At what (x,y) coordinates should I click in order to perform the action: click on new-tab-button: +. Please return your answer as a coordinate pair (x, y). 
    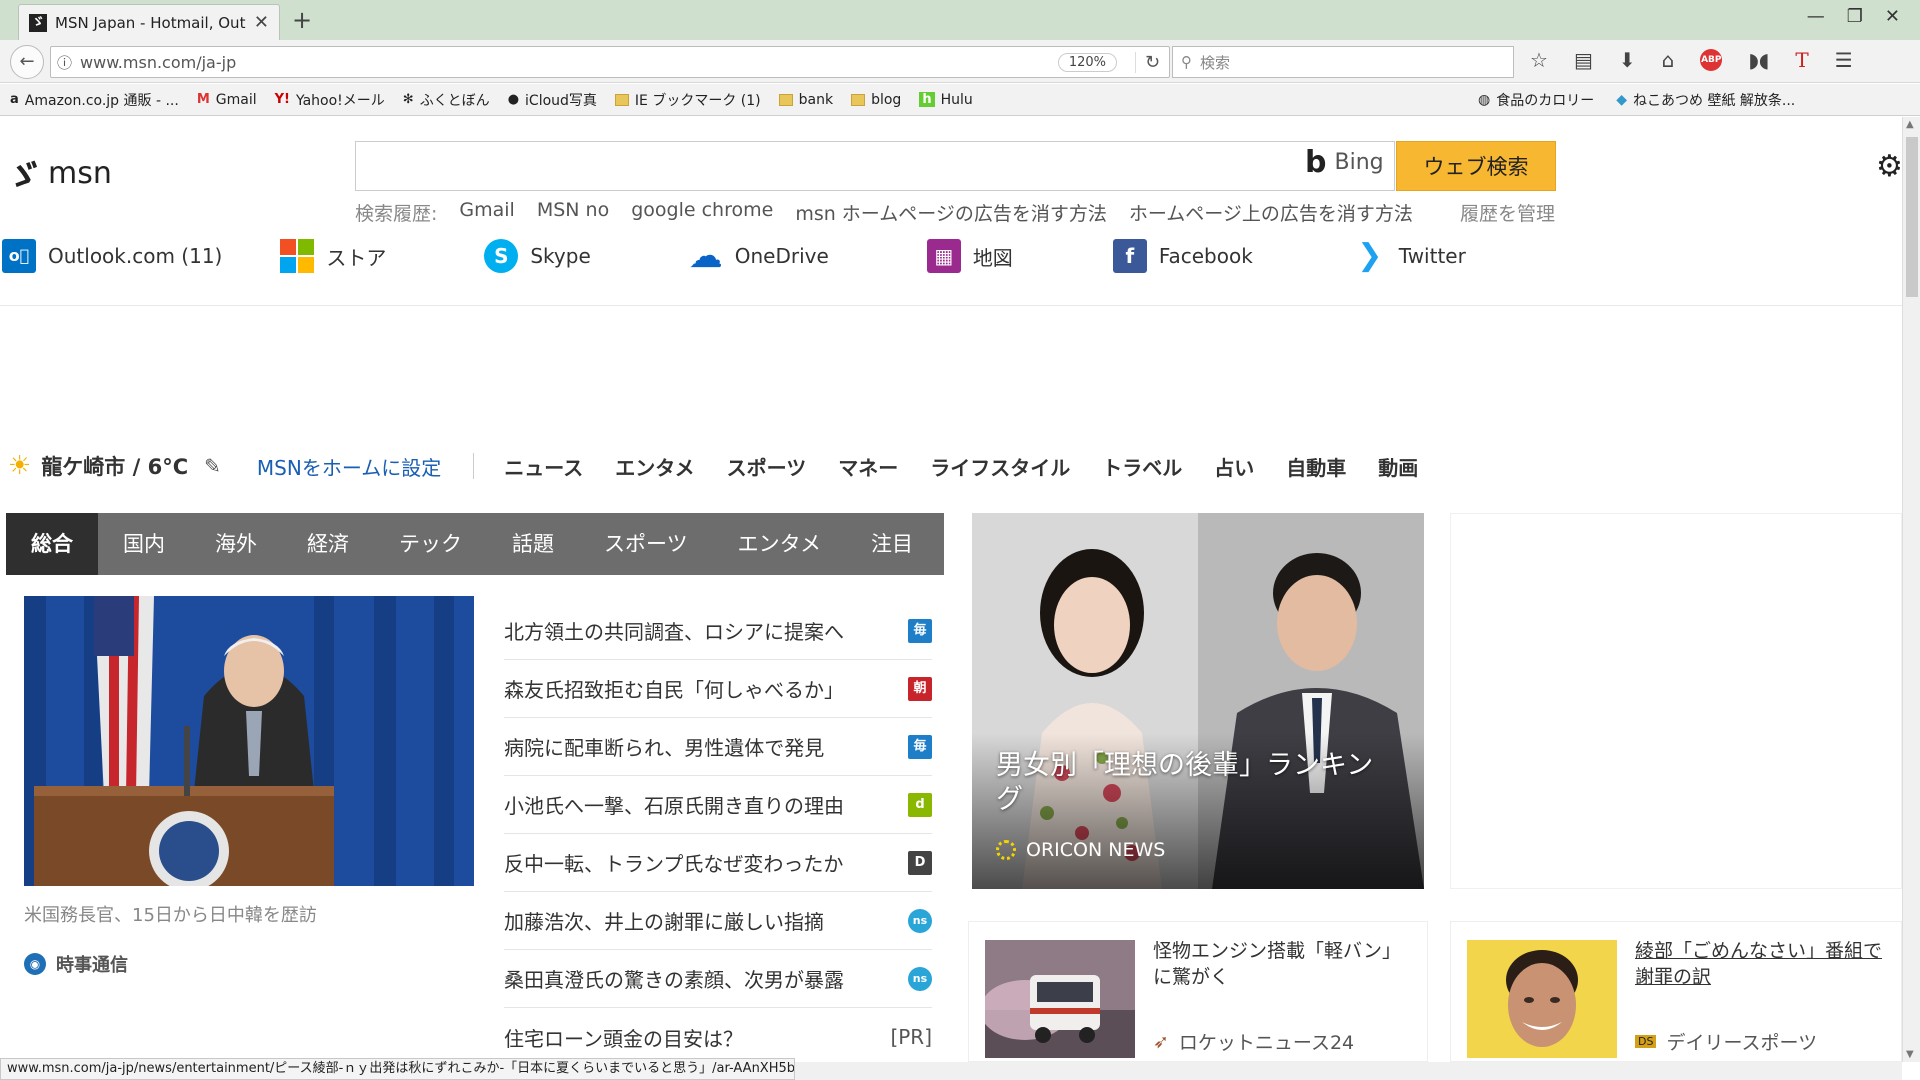
    Looking at the image, I should click on (302, 20).